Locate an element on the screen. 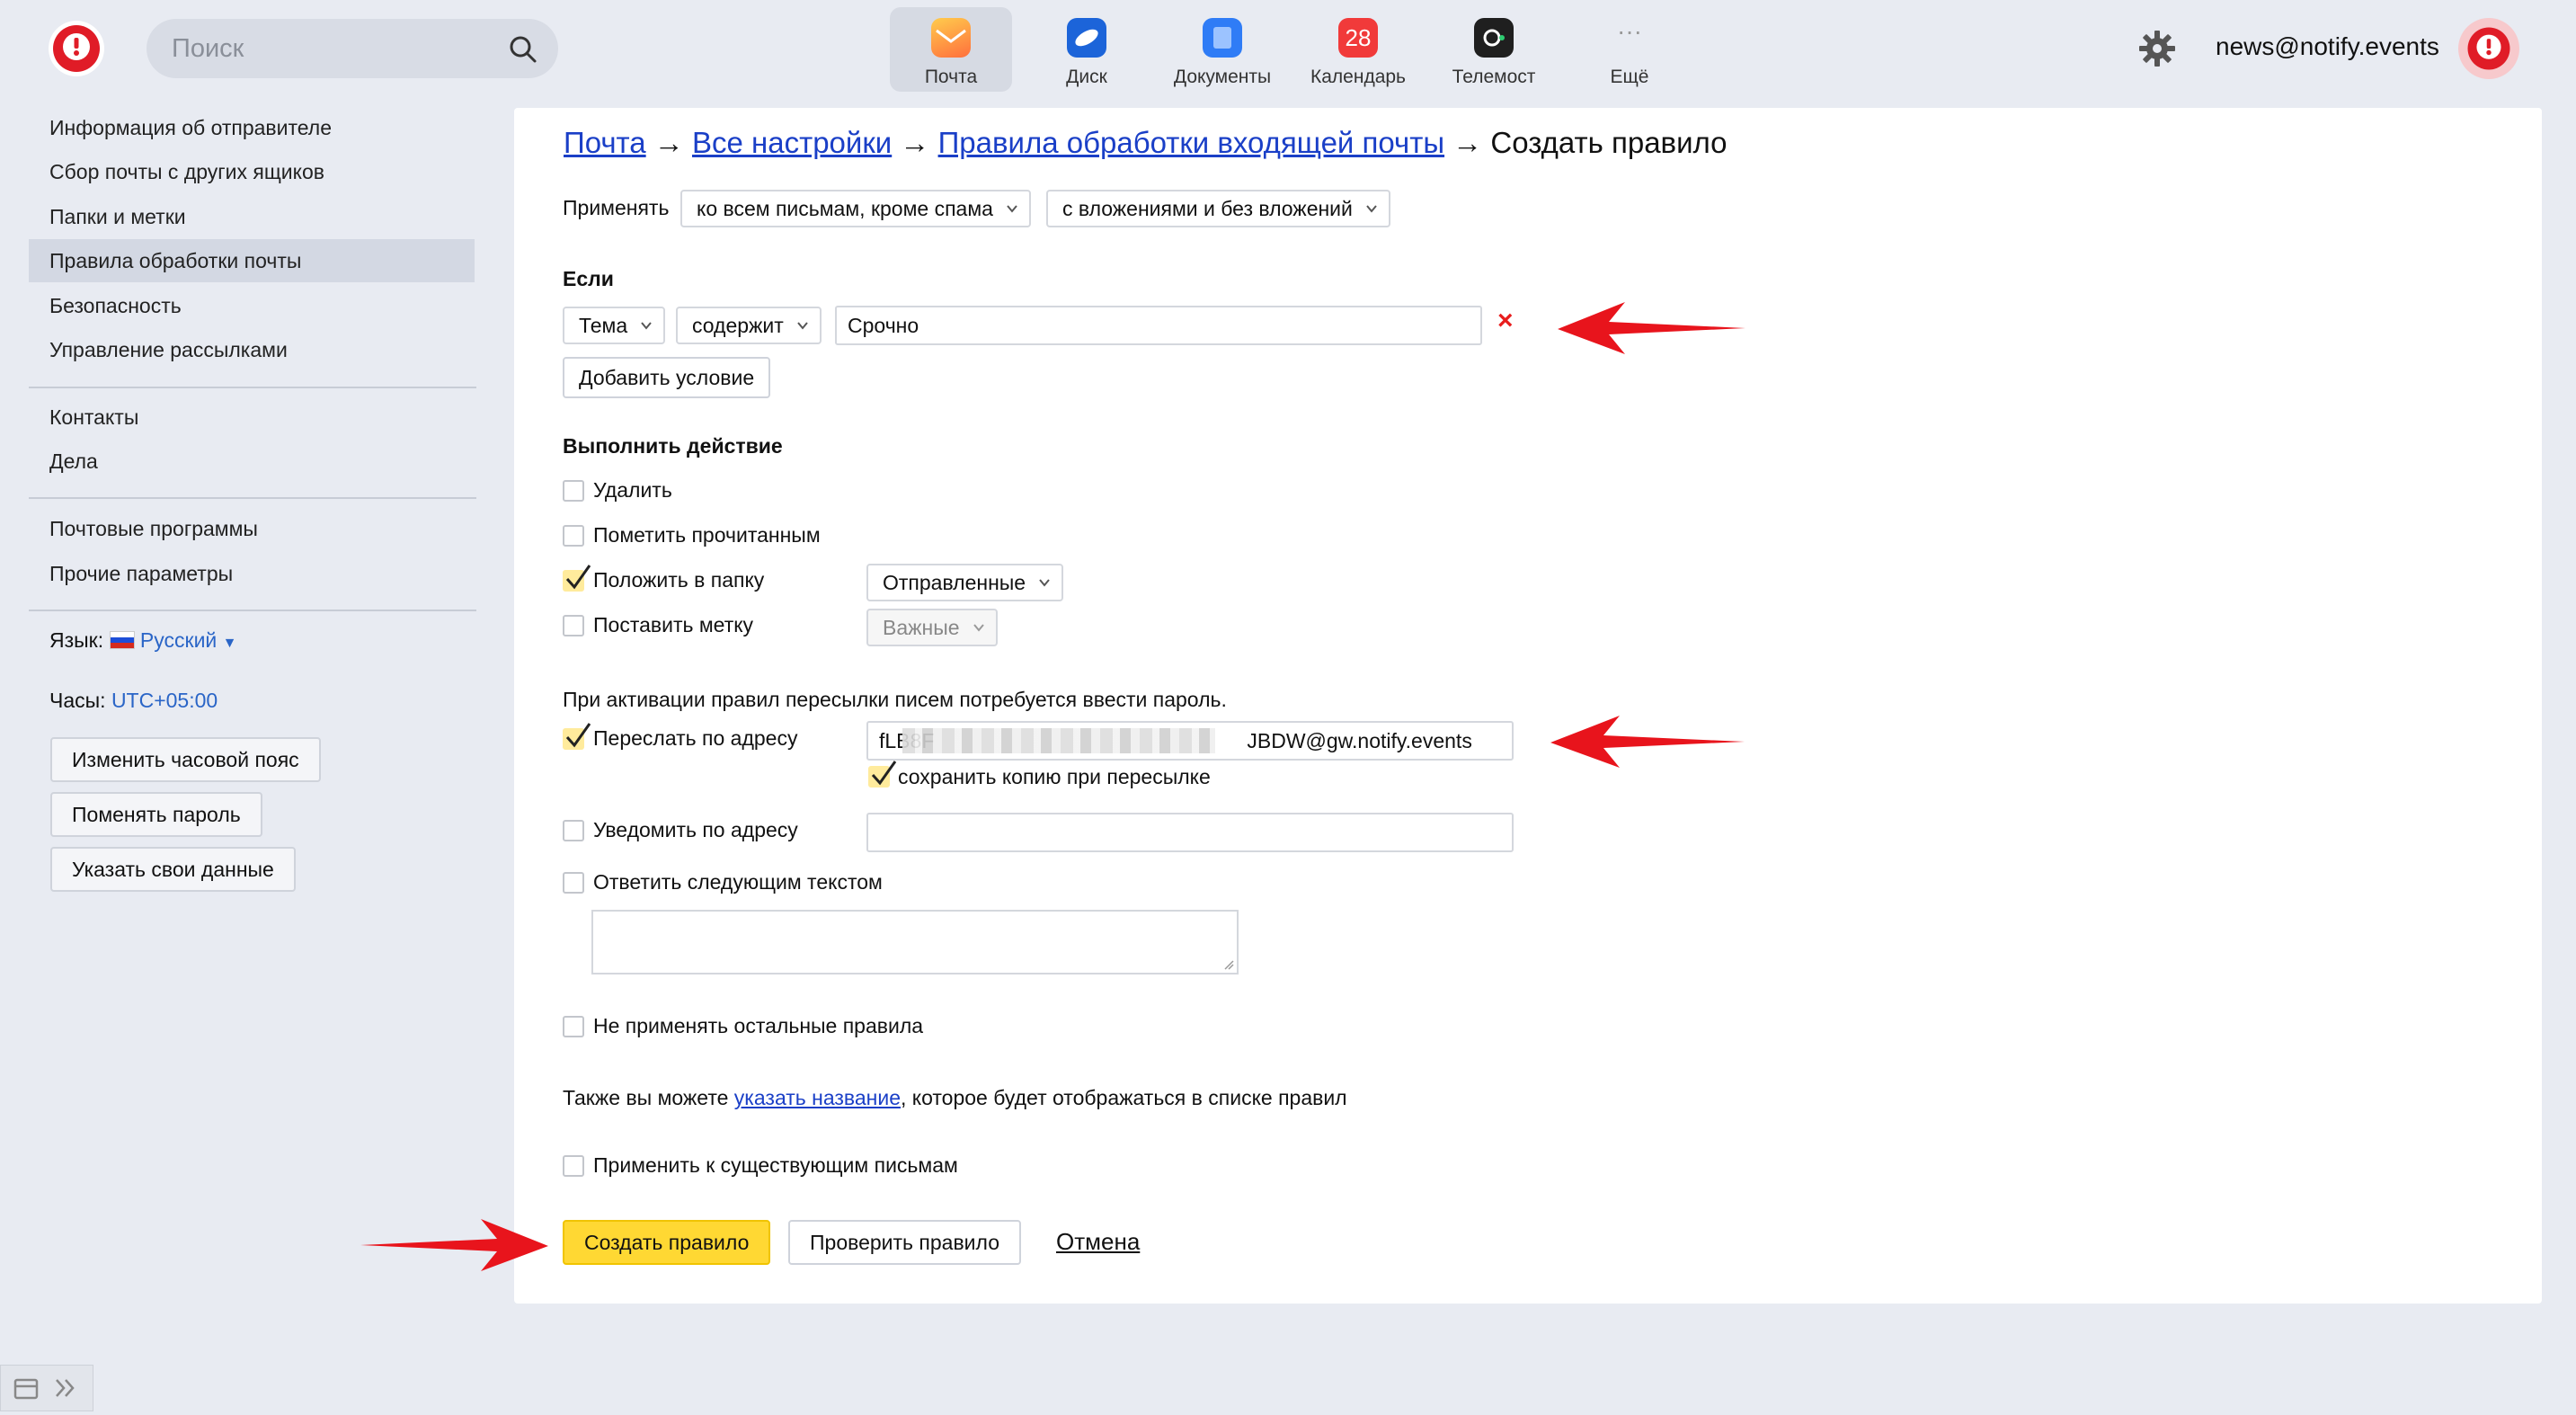 The height and width of the screenshot is (1415, 2576). sidebar-item-folders: Папки и метки is located at coordinates (252, 216).